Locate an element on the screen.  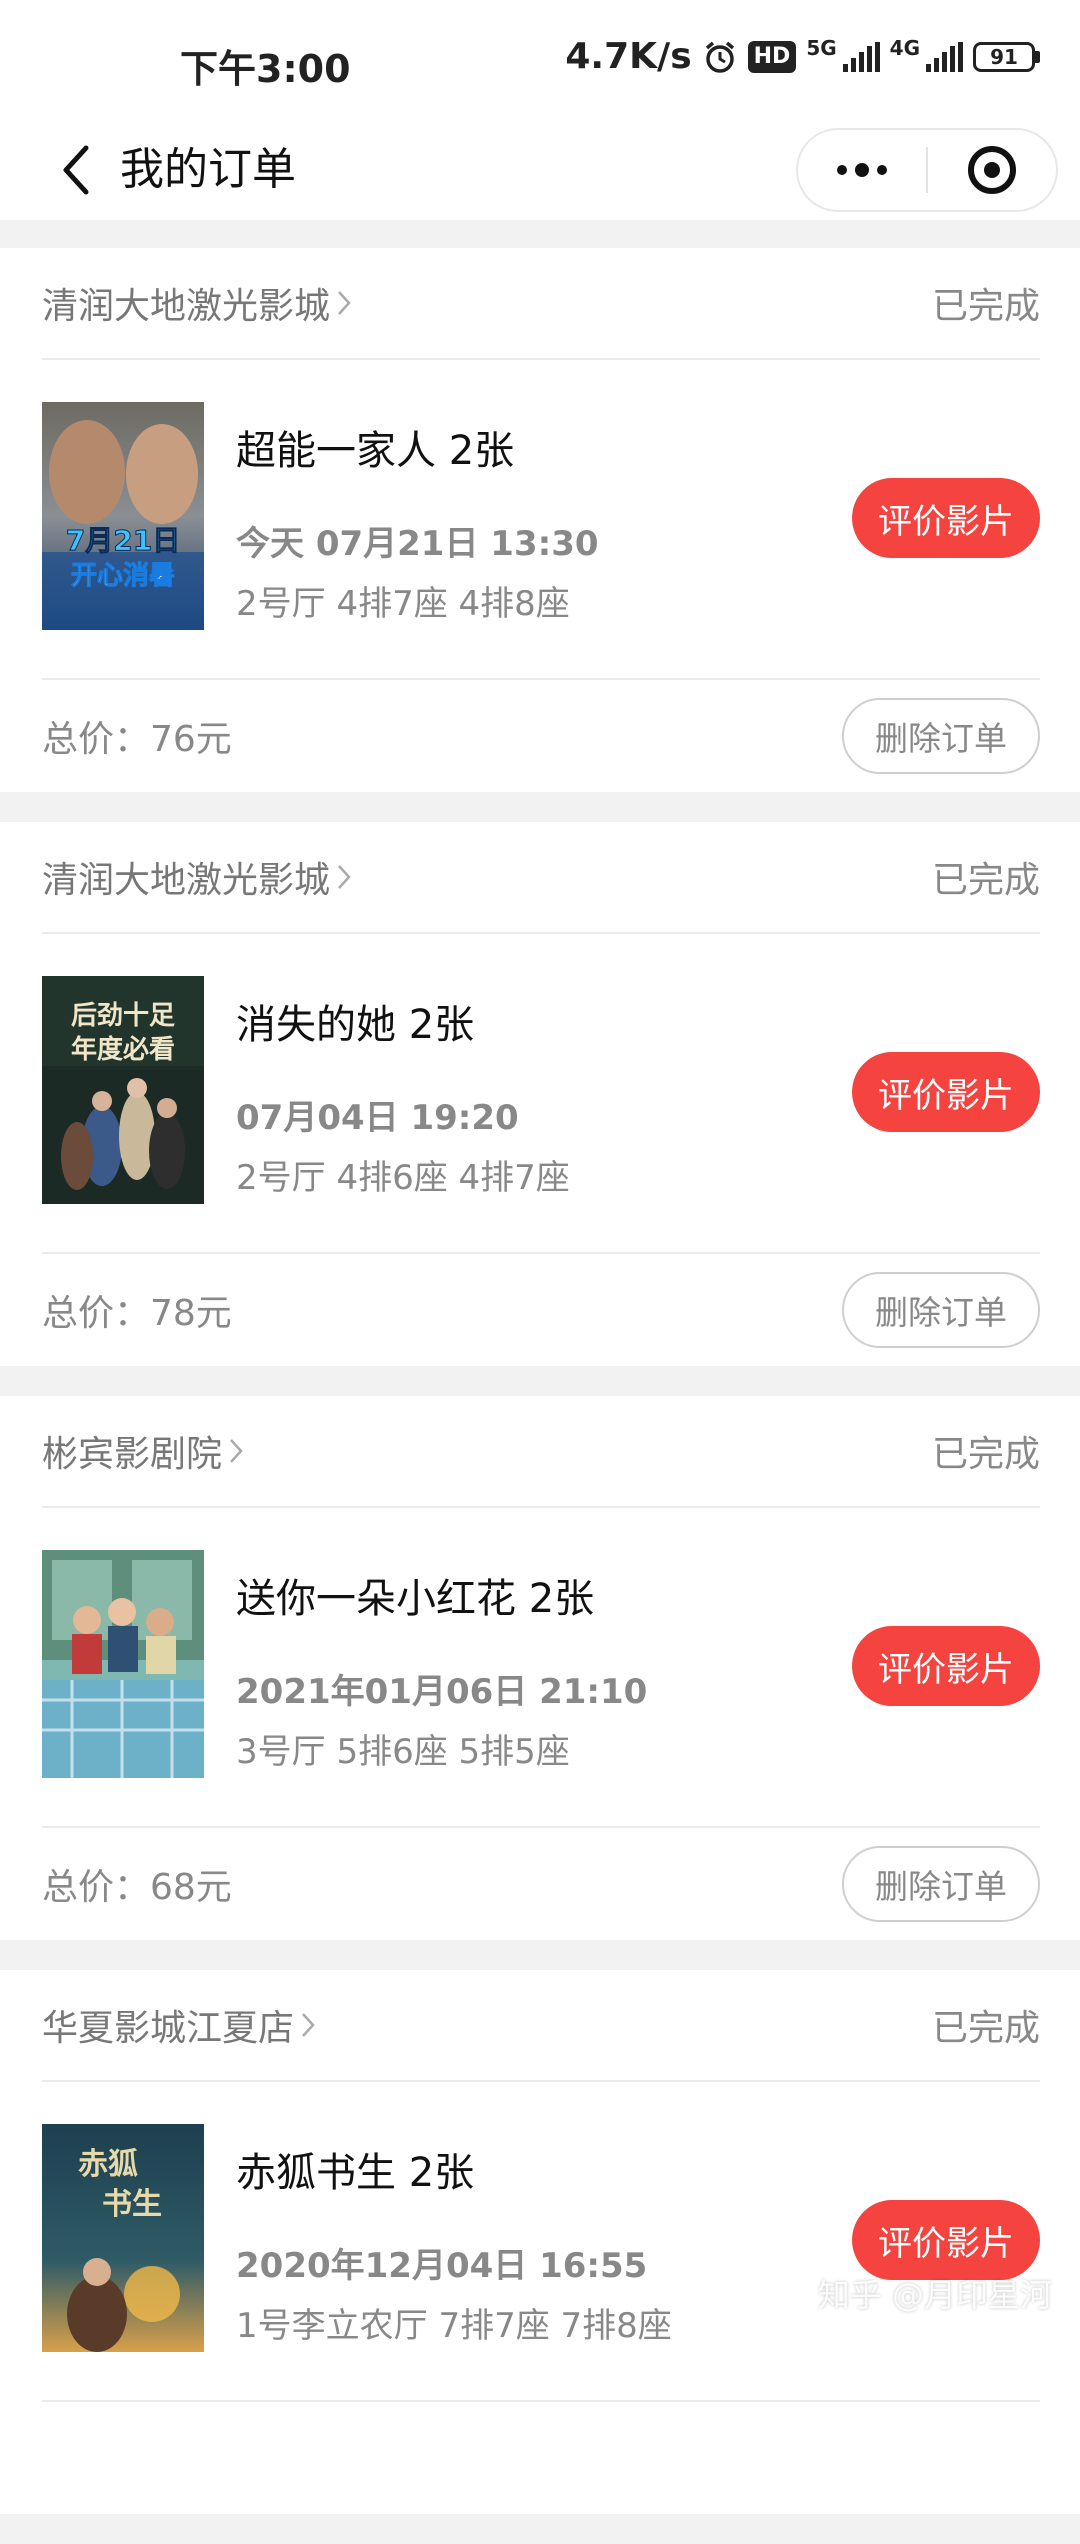
cinema-name: 华夏影城江夏店 is located at coordinates (168, 2028).